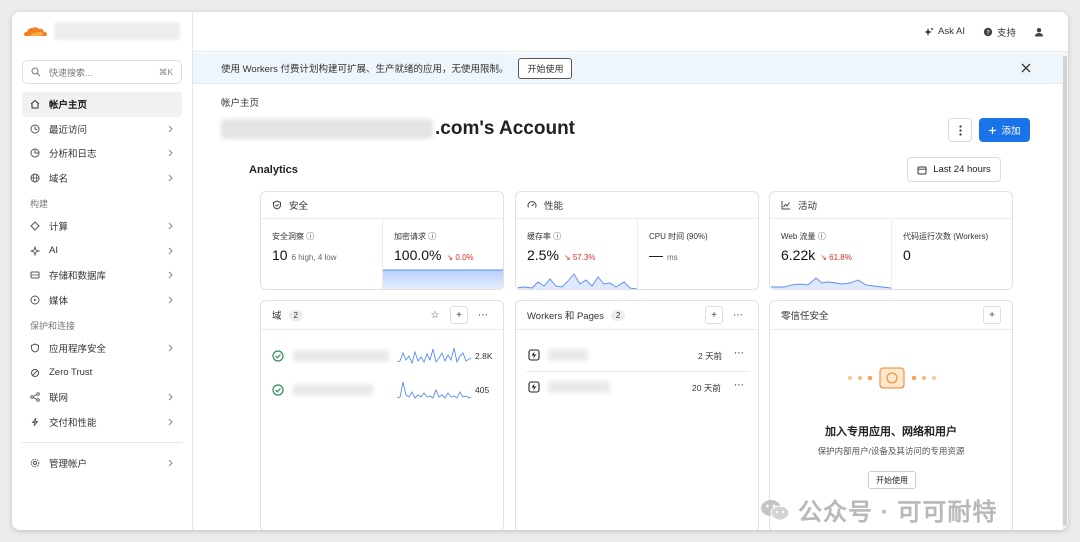 The height and width of the screenshot is (542, 1080). I want to click on more-vertical-icon, so click(960, 130).